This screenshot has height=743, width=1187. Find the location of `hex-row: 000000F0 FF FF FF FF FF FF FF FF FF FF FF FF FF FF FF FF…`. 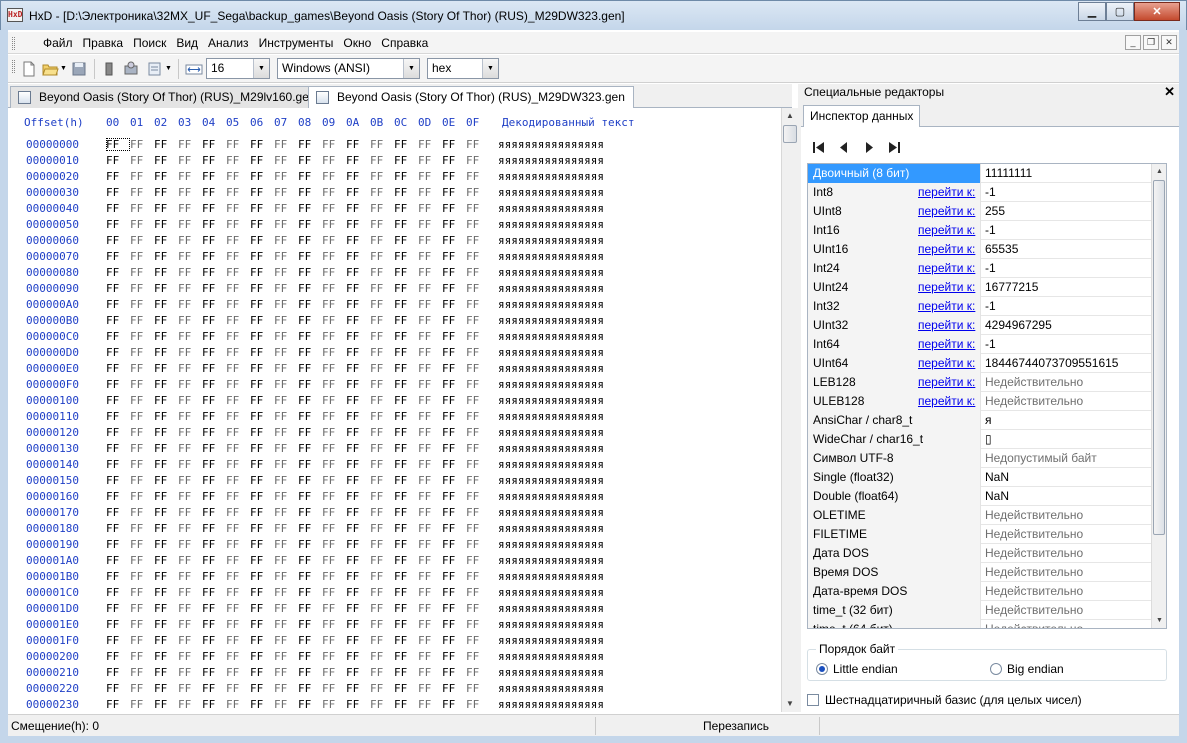

hex-row: 000000F0 FF FF FF FF FF FF FF FF FF FF FF FF FF FF FF FF… is located at coordinates (315, 384).